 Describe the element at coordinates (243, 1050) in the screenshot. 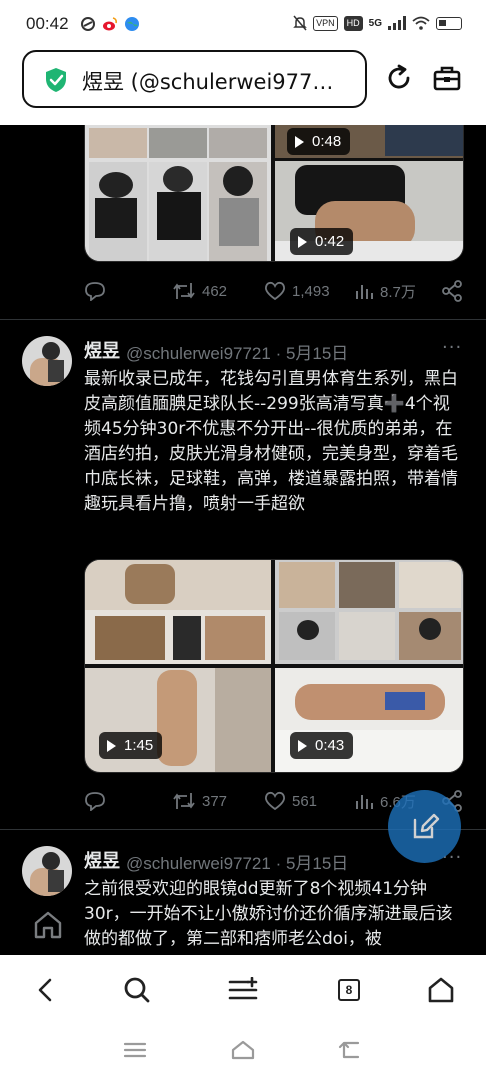

I see `system-home-icon` at that location.